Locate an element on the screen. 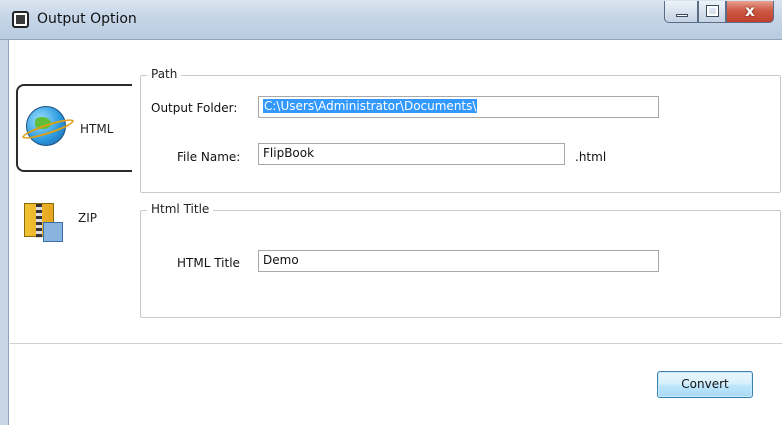 This screenshot has width=782, height=425. close-icon: x is located at coordinates (750, 11).